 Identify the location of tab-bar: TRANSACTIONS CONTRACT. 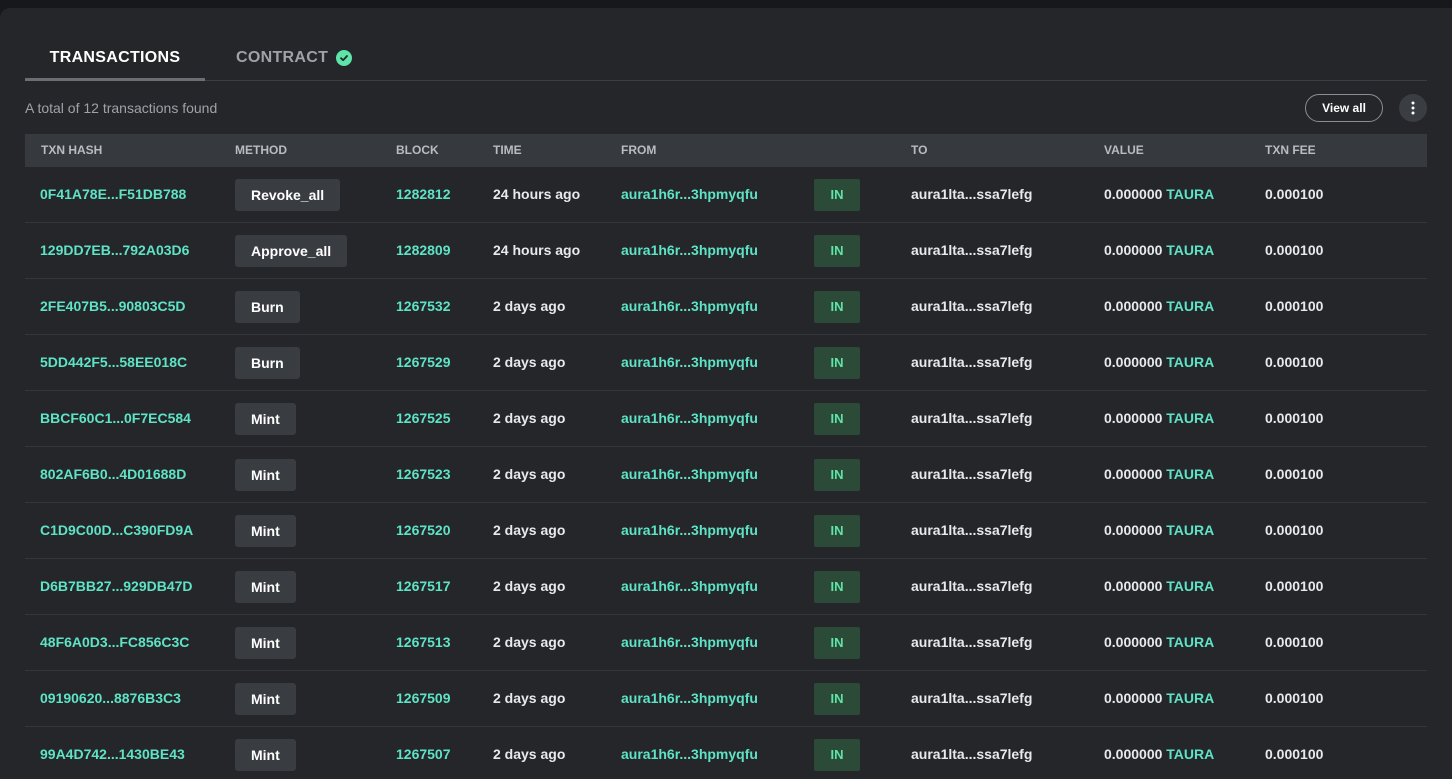
(726, 58).